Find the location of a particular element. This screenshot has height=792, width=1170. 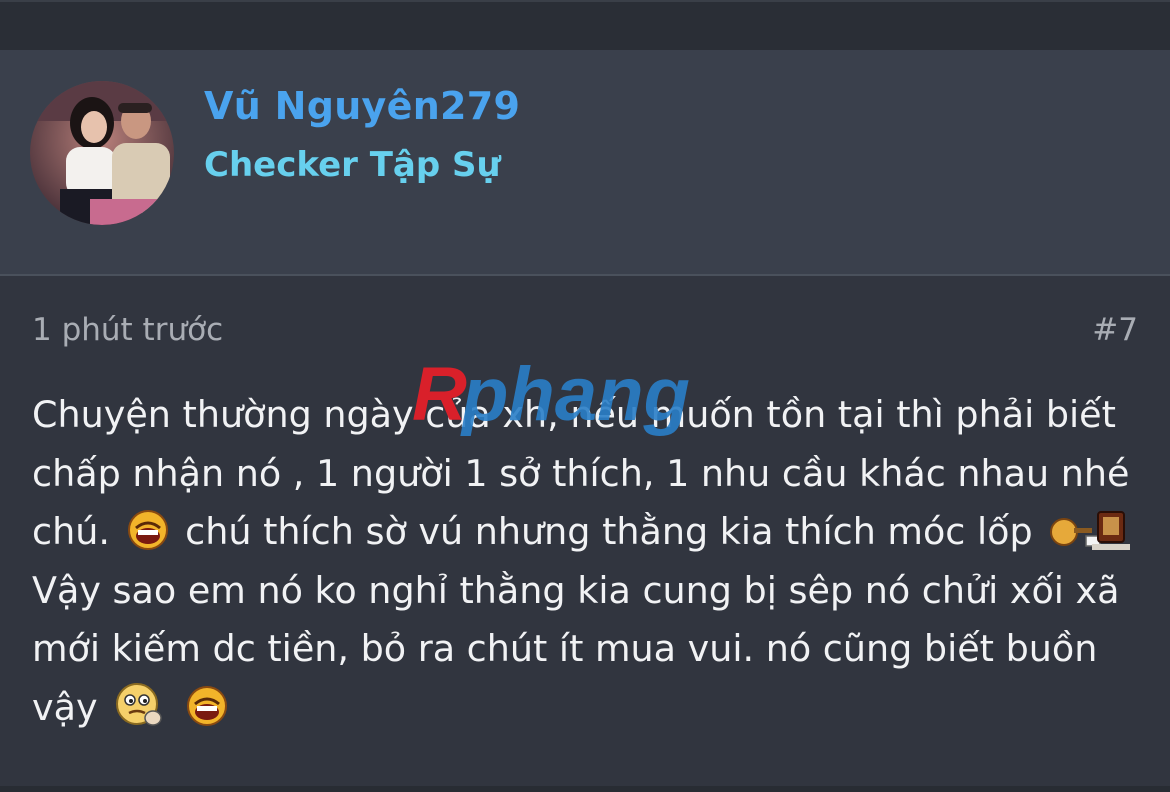

post-number-link: #7 is located at coordinates (1115, 330).